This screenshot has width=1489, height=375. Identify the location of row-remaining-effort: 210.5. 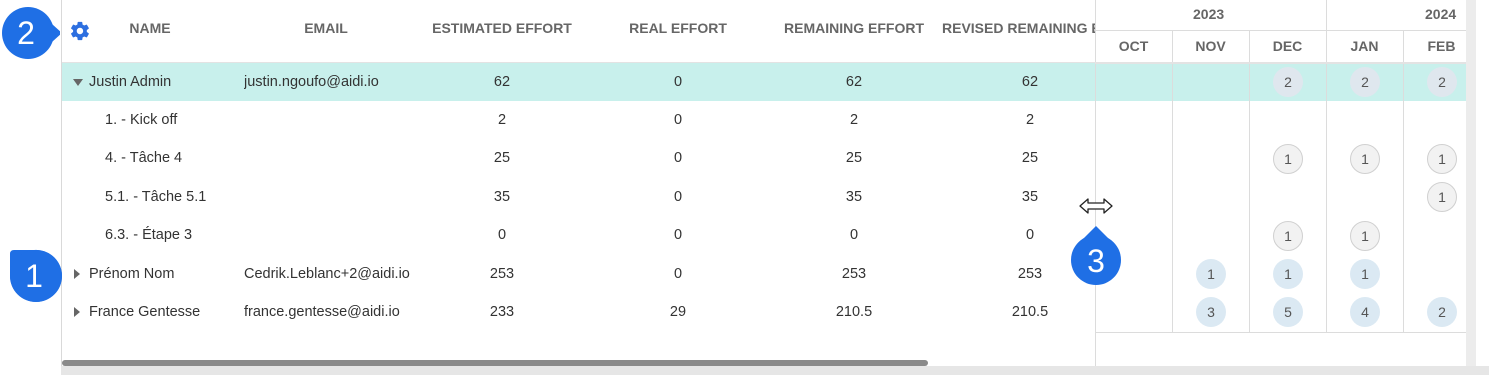
(854, 312).